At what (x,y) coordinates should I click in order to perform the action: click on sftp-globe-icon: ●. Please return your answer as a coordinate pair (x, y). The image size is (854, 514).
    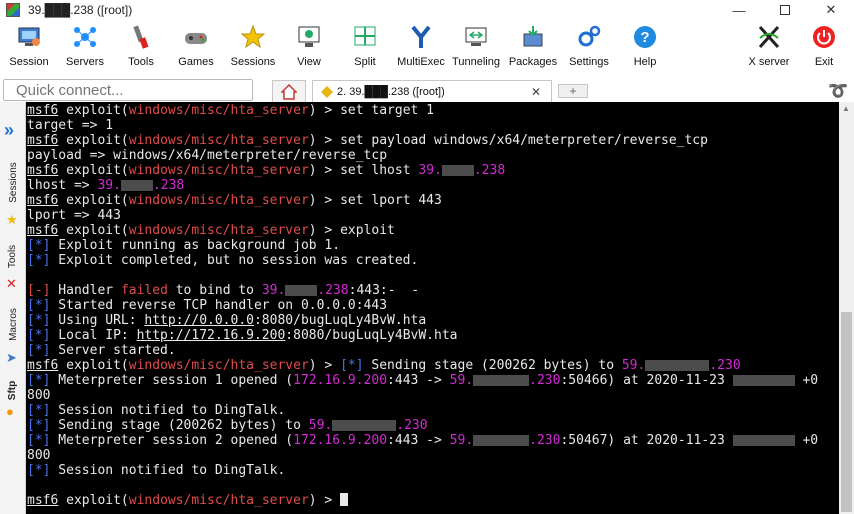
    Looking at the image, I should click on (10, 411).